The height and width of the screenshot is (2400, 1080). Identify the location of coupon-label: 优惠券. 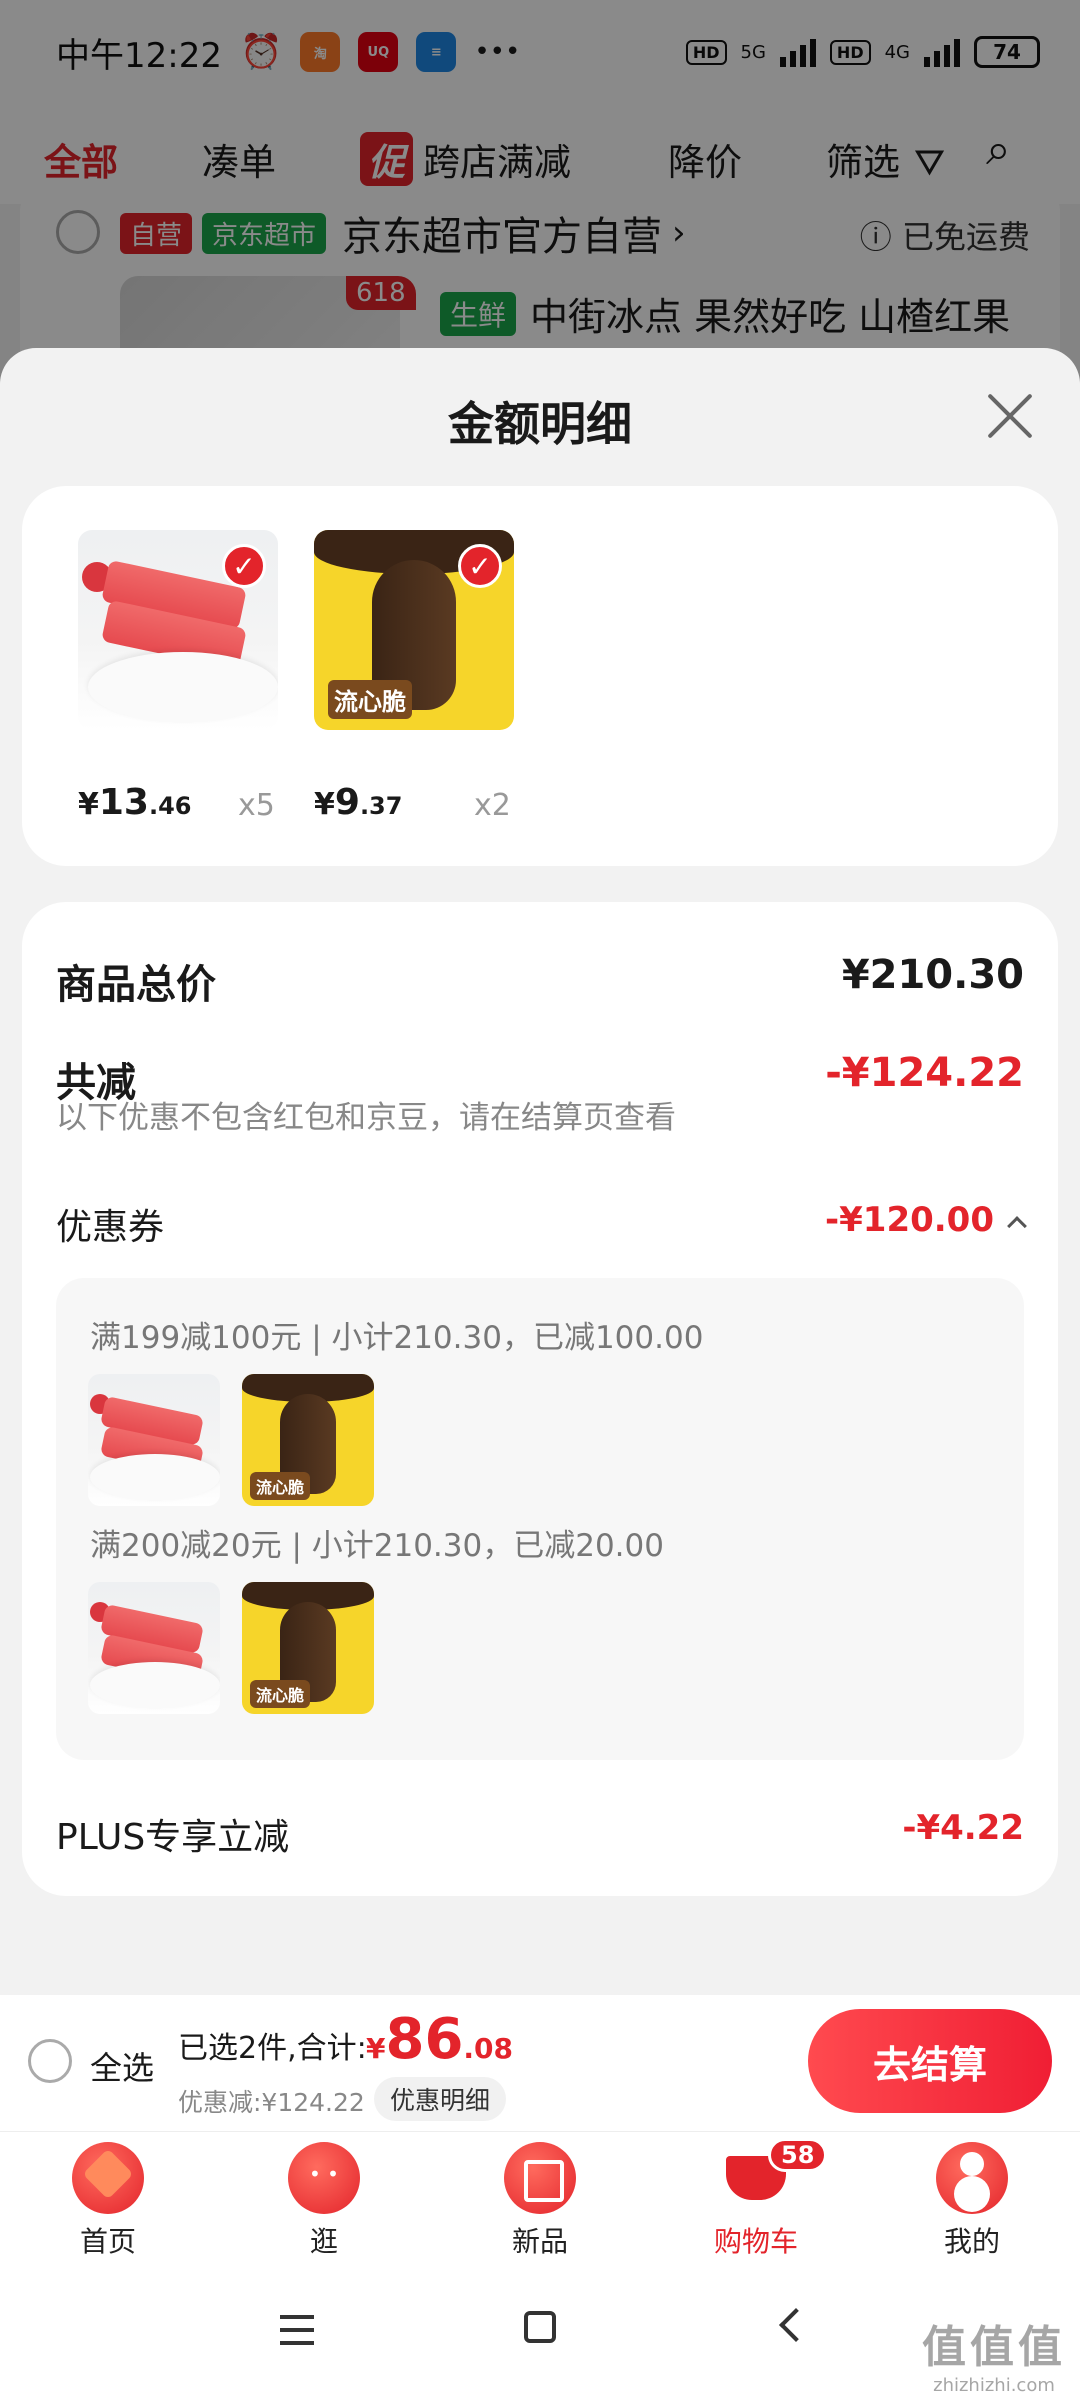
(110, 1227).